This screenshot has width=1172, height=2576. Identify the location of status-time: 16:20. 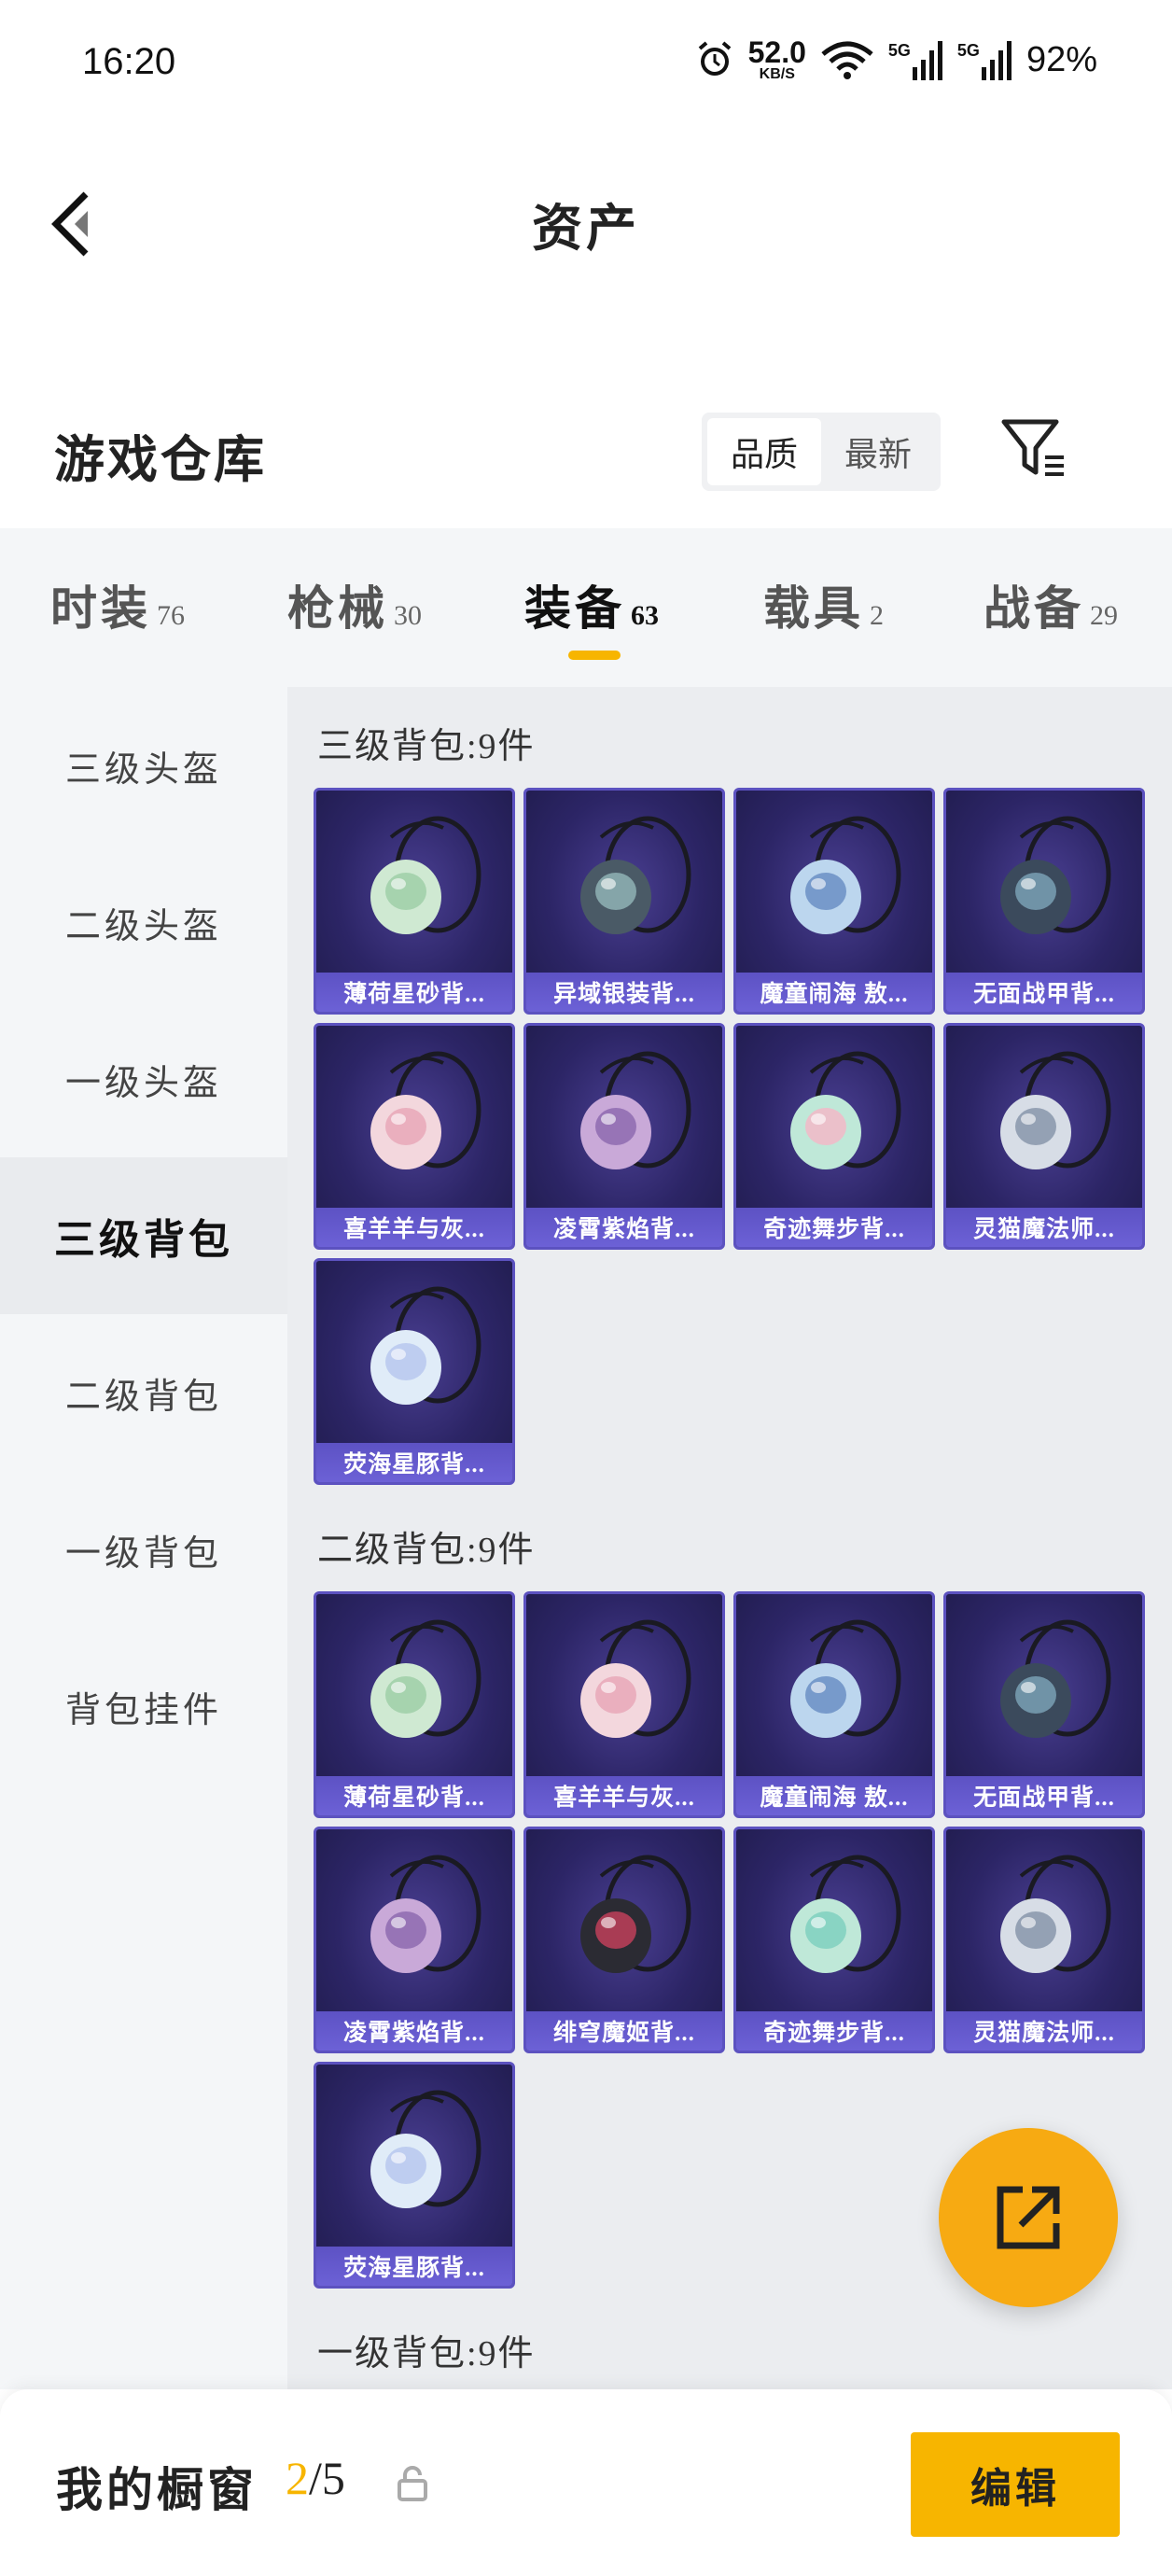
(129, 61).